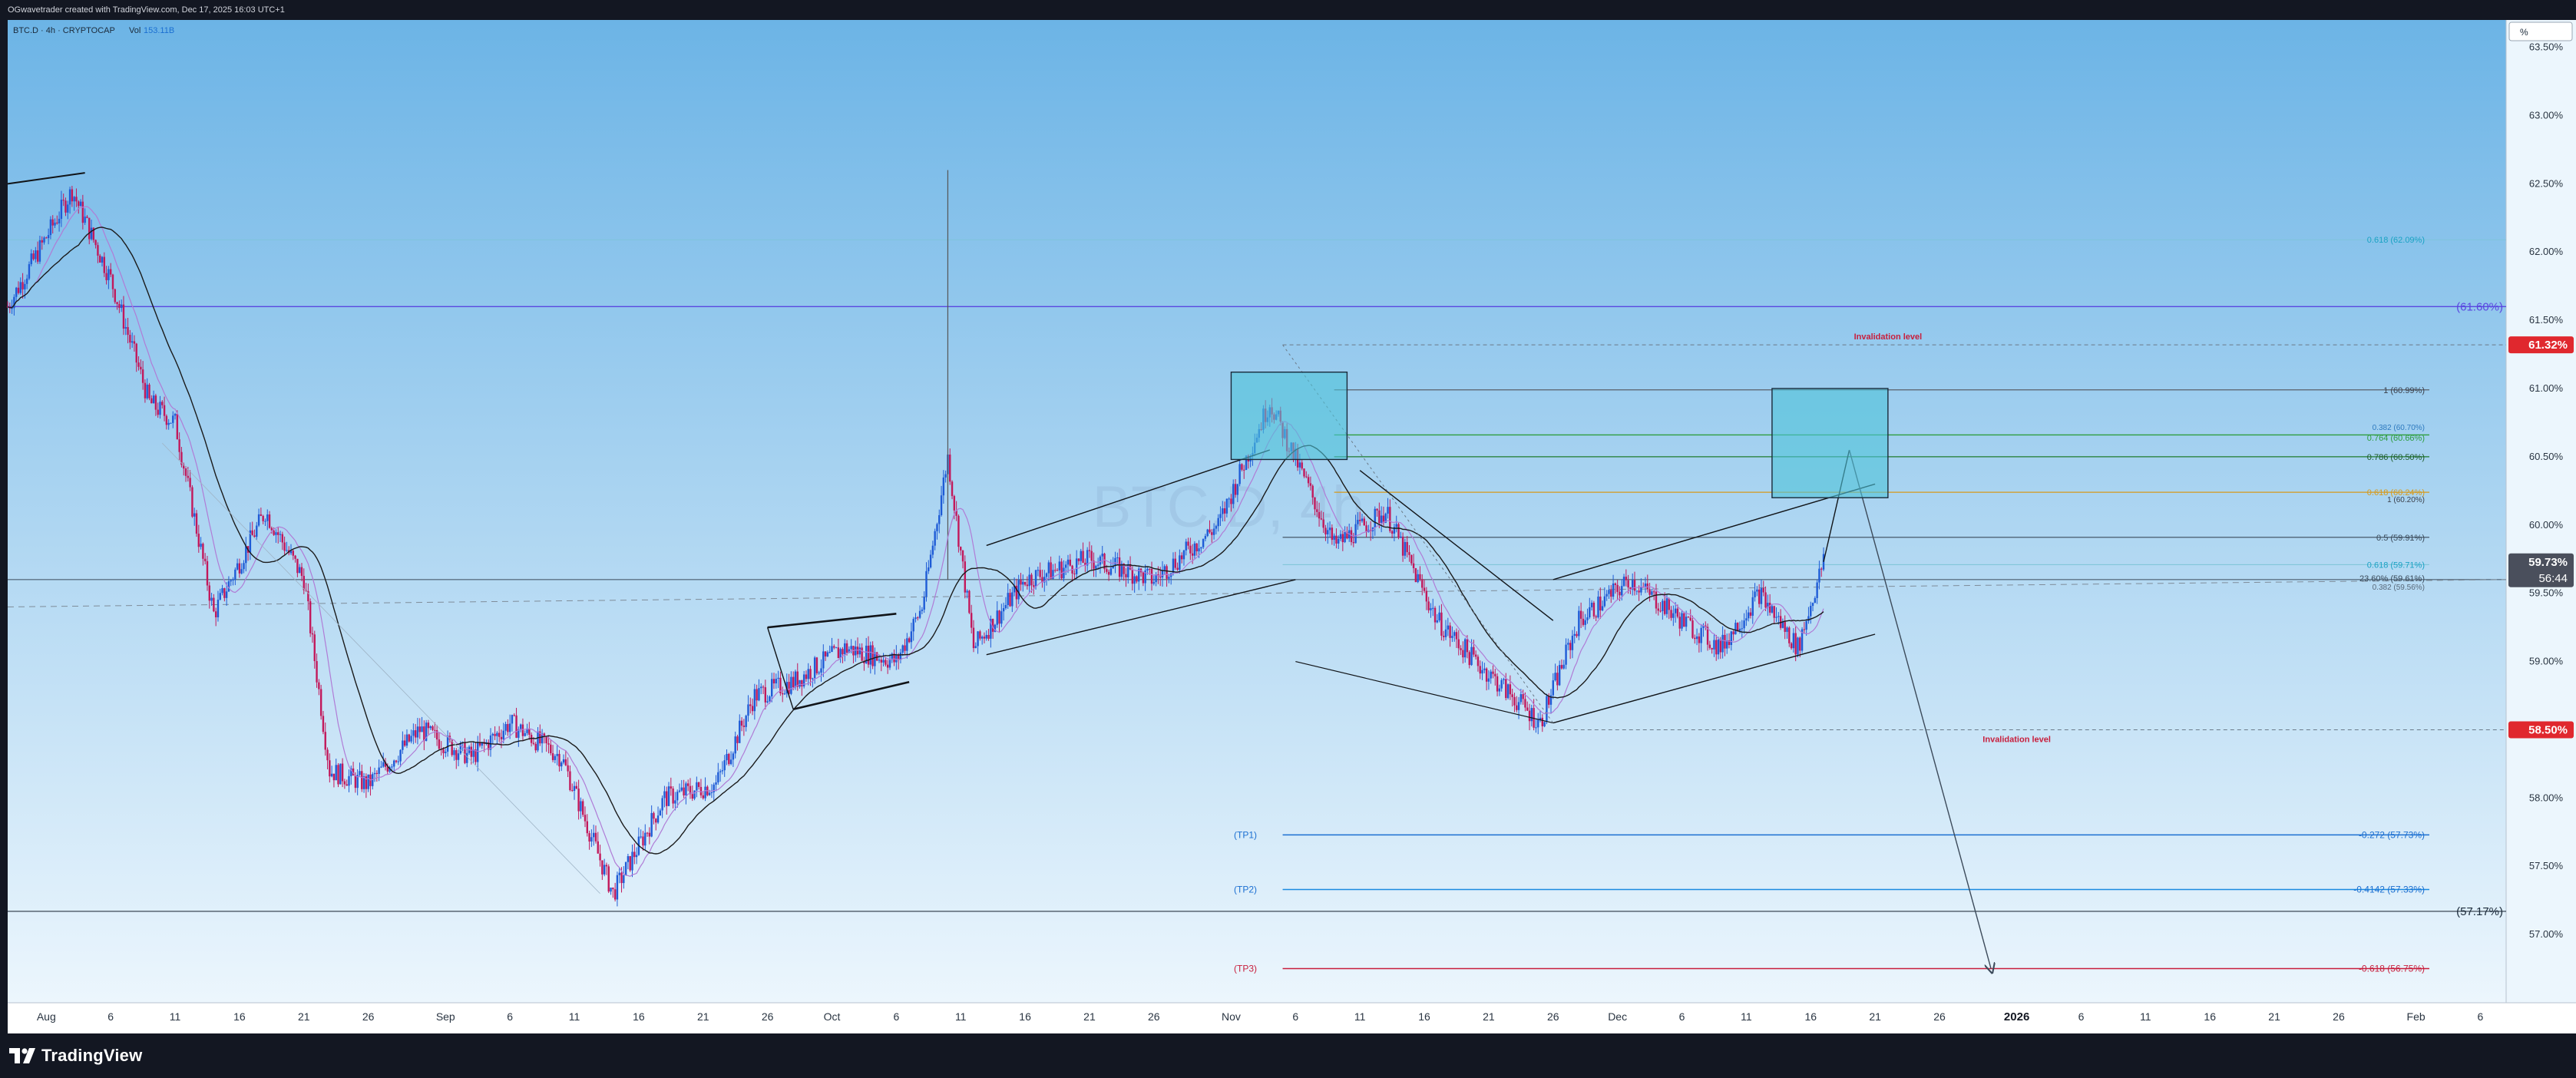  What do you see at coordinates (2546, 183) in the screenshot?
I see `price-axis-label: 62.50%` at bounding box center [2546, 183].